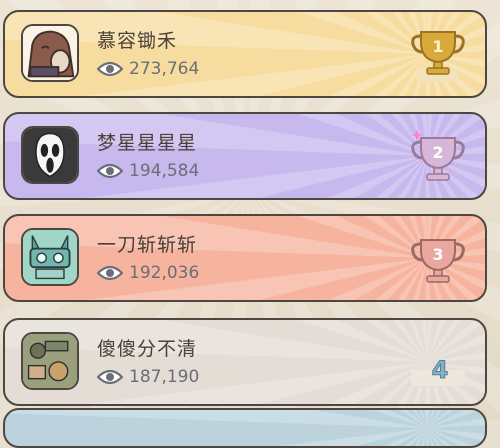 This screenshot has height=448, width=500. Describe the element at coordinates (50, 361) in the screenshot. I see `avatar-machine` at that location.